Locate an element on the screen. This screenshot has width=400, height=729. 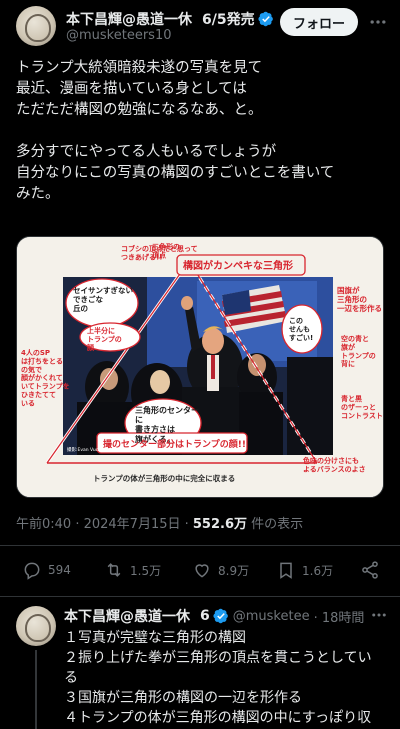
heart-icon is located at coordinates (202, 571).